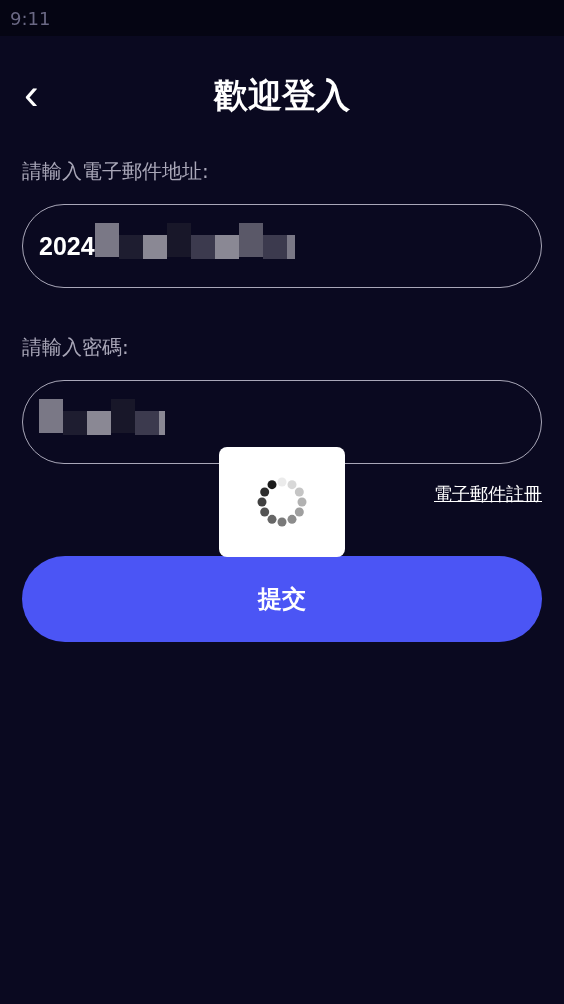 The width and height of the screenshot is (564, 1004). I want to click on back-button: ‹, so click(31, 94).